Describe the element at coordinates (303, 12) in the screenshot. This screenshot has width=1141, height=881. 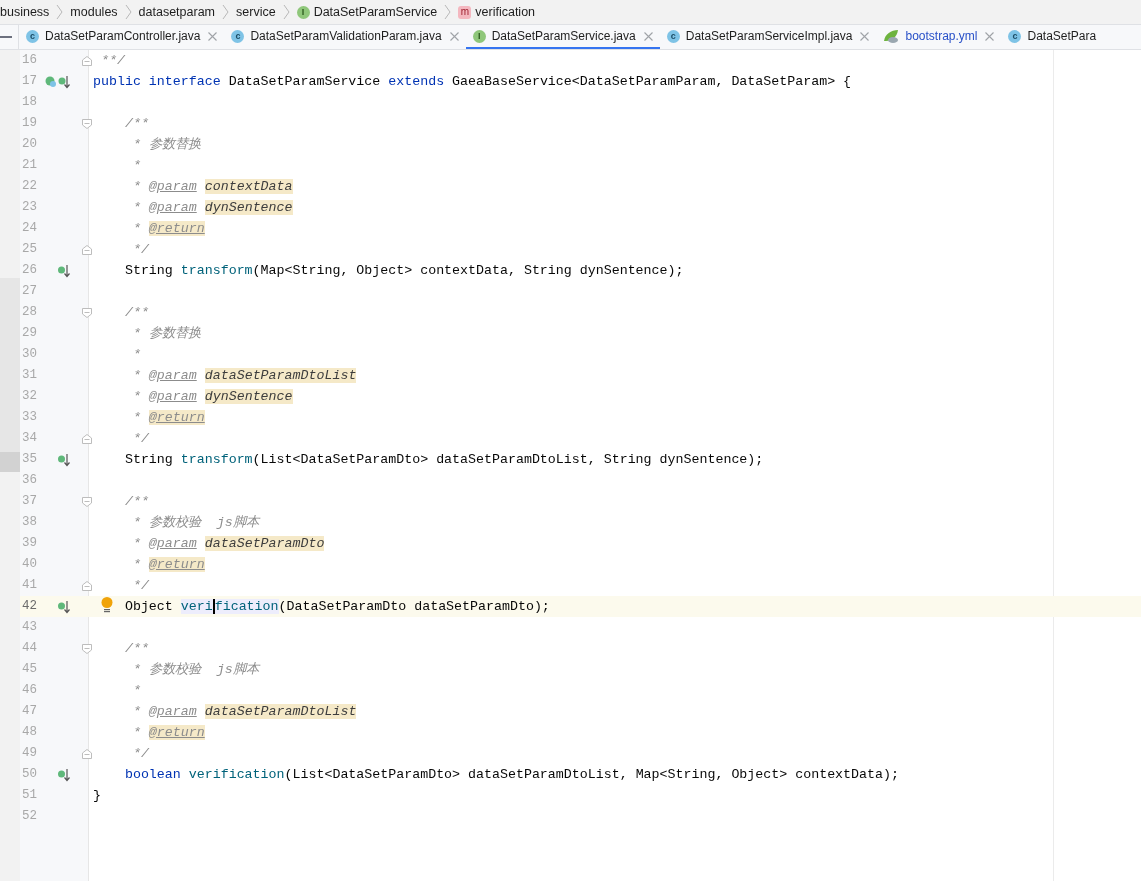
I see `interface-icon: I` at that location.